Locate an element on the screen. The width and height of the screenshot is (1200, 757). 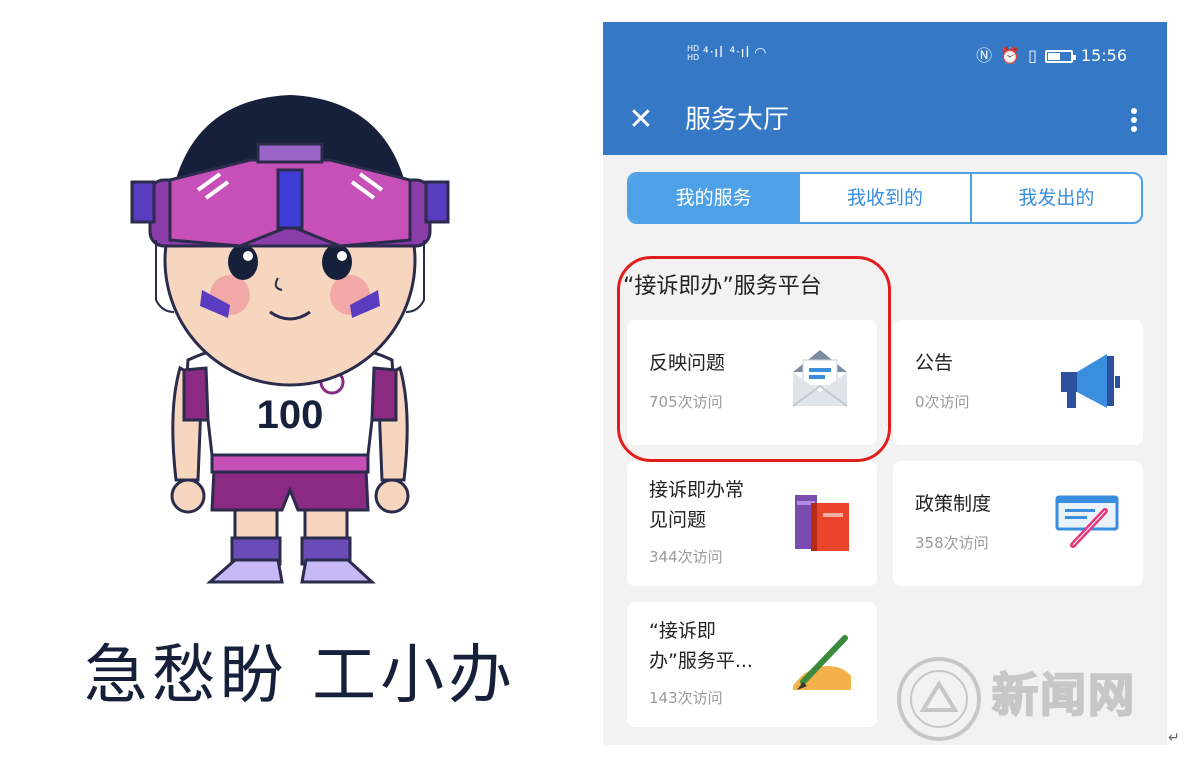
highlight-annotation is located at coordinates (754, 359).